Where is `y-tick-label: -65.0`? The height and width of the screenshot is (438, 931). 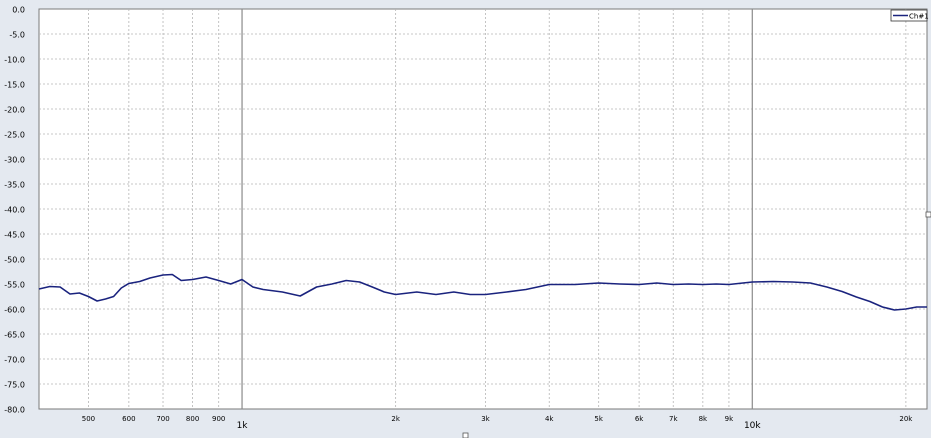 y-tick-label: -65.0 is located at coordinates (14, 335).